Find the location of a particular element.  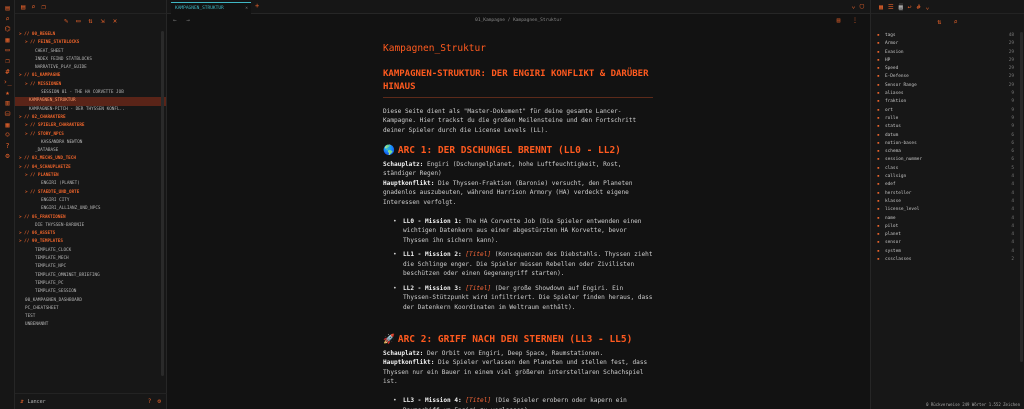

tree-folder: > // 01_KAMPAGNE is located at coordinates (90, 76).